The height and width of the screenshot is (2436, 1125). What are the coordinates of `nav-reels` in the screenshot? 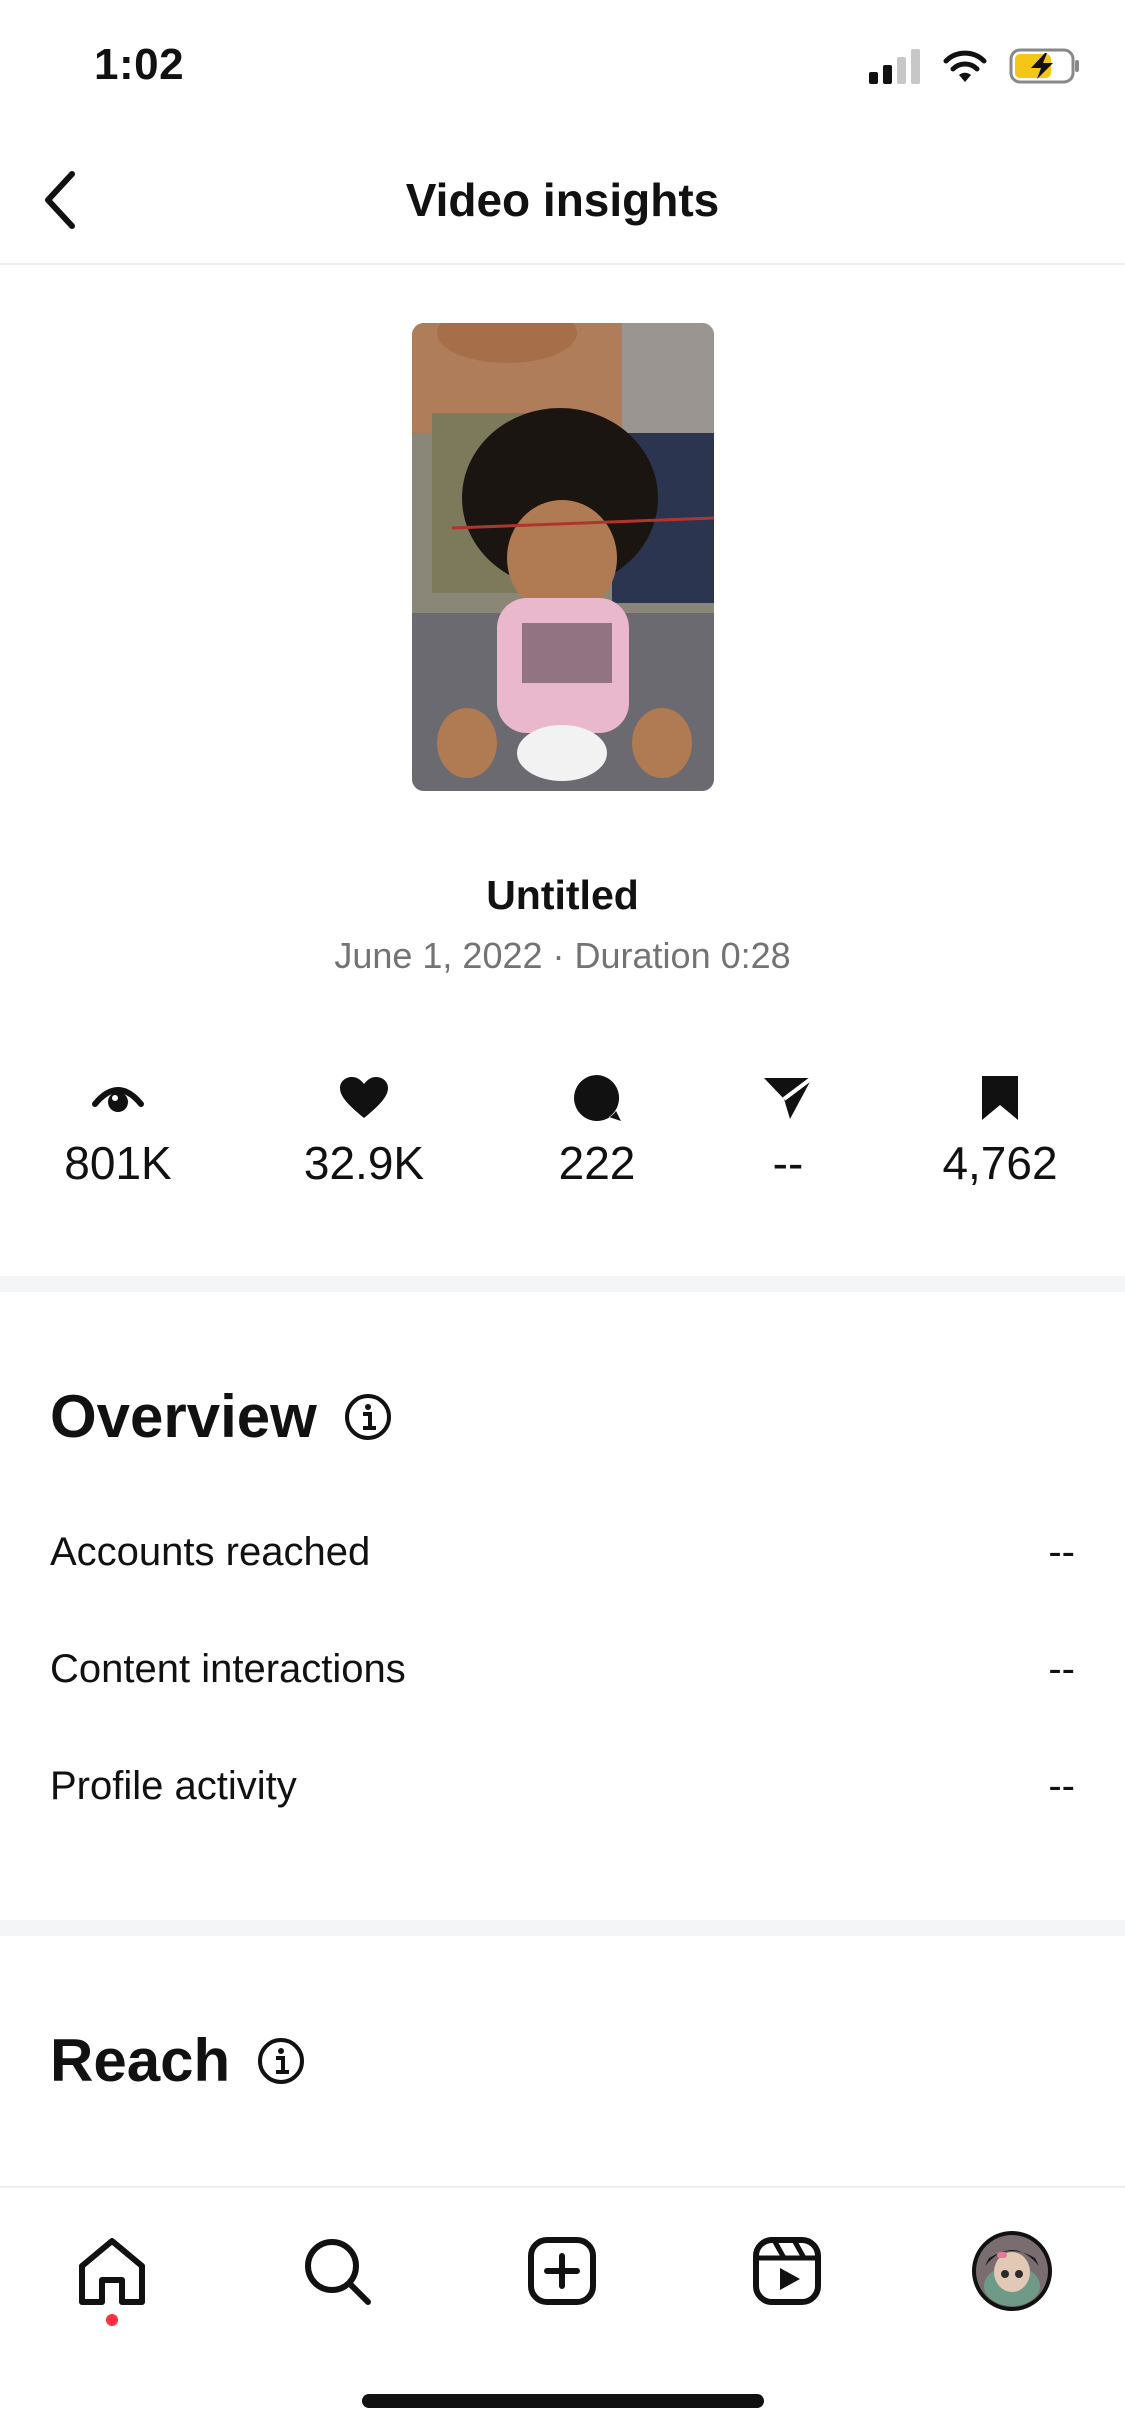 It's located at (787, 2271).